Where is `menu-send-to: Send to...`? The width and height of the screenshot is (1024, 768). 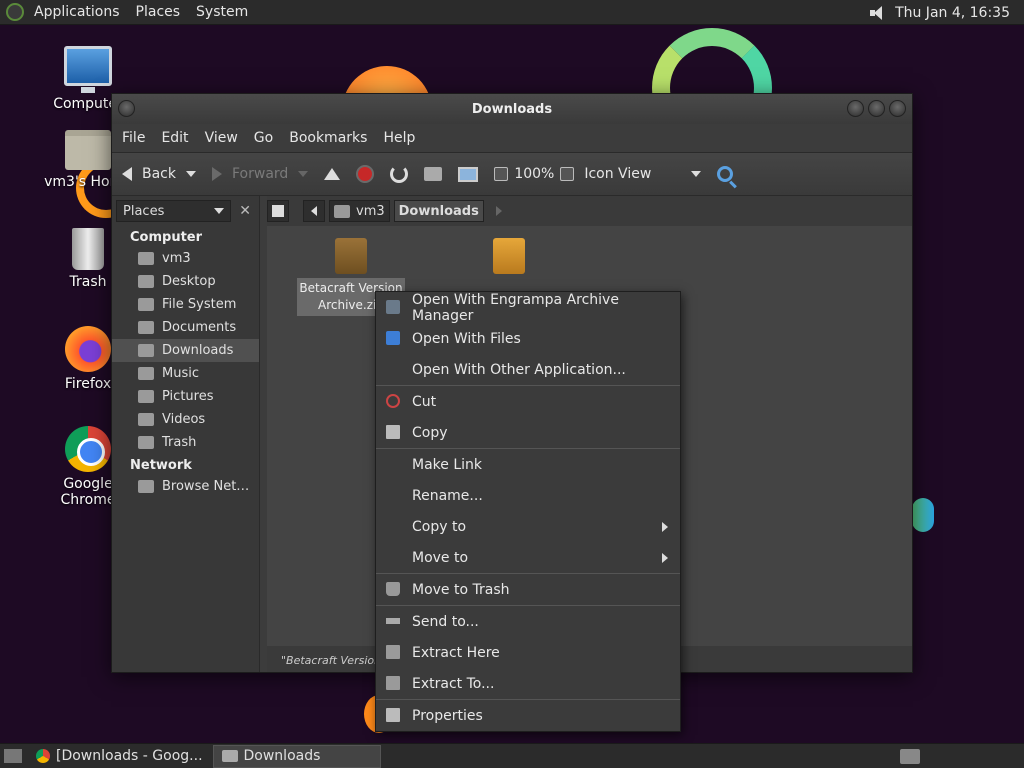 menu-send-to: Send to... is located at coordinates (528, 621).